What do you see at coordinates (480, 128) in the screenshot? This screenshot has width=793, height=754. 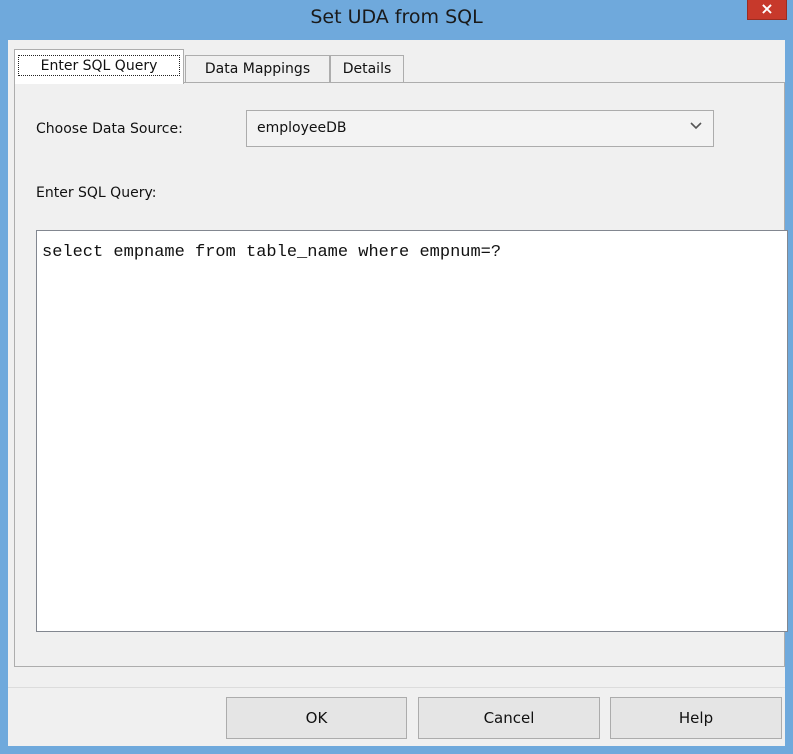 I see `data-source-dropdown: employeeDB` at bounding box center [480, 128].